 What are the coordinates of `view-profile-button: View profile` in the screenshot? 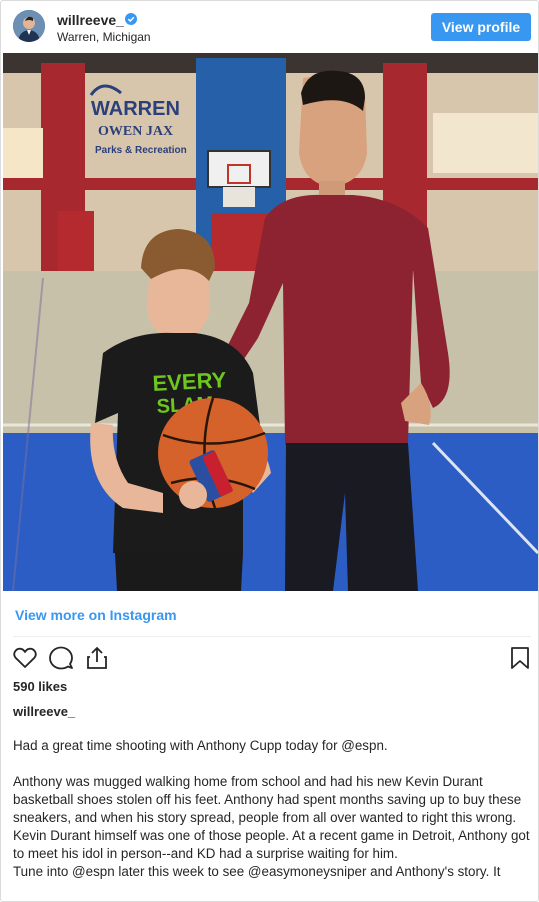 It's located at (481, 27).